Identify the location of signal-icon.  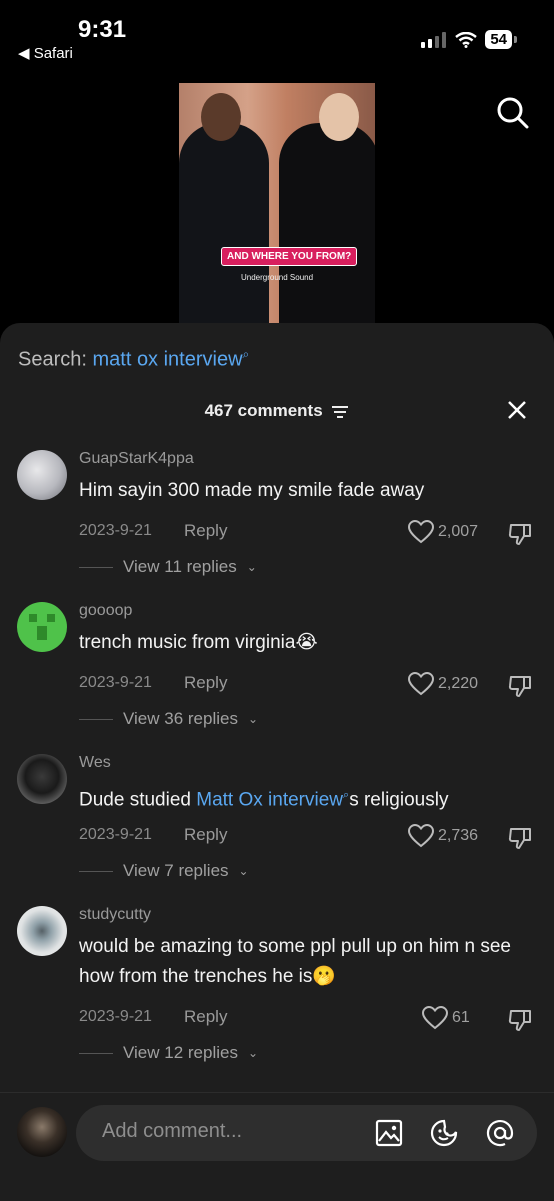
(434, 39).